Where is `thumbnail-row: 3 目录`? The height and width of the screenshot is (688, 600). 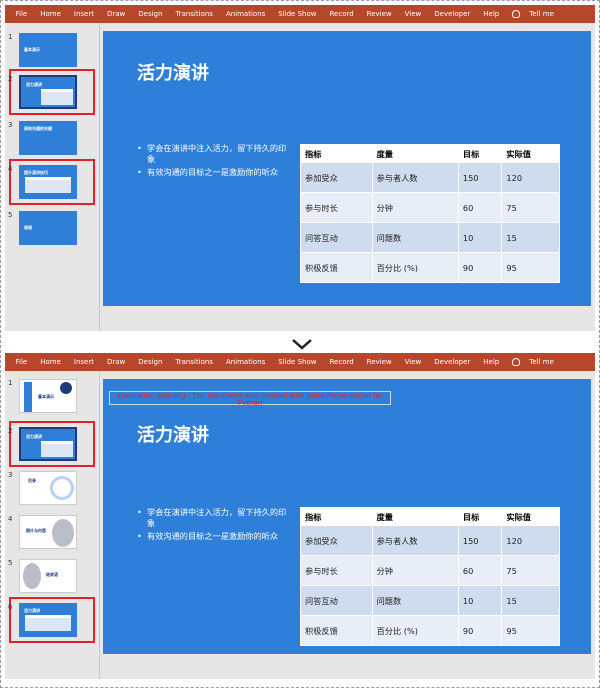 thumbnail-row: 3 目录 is located at coordinates (52, 493).